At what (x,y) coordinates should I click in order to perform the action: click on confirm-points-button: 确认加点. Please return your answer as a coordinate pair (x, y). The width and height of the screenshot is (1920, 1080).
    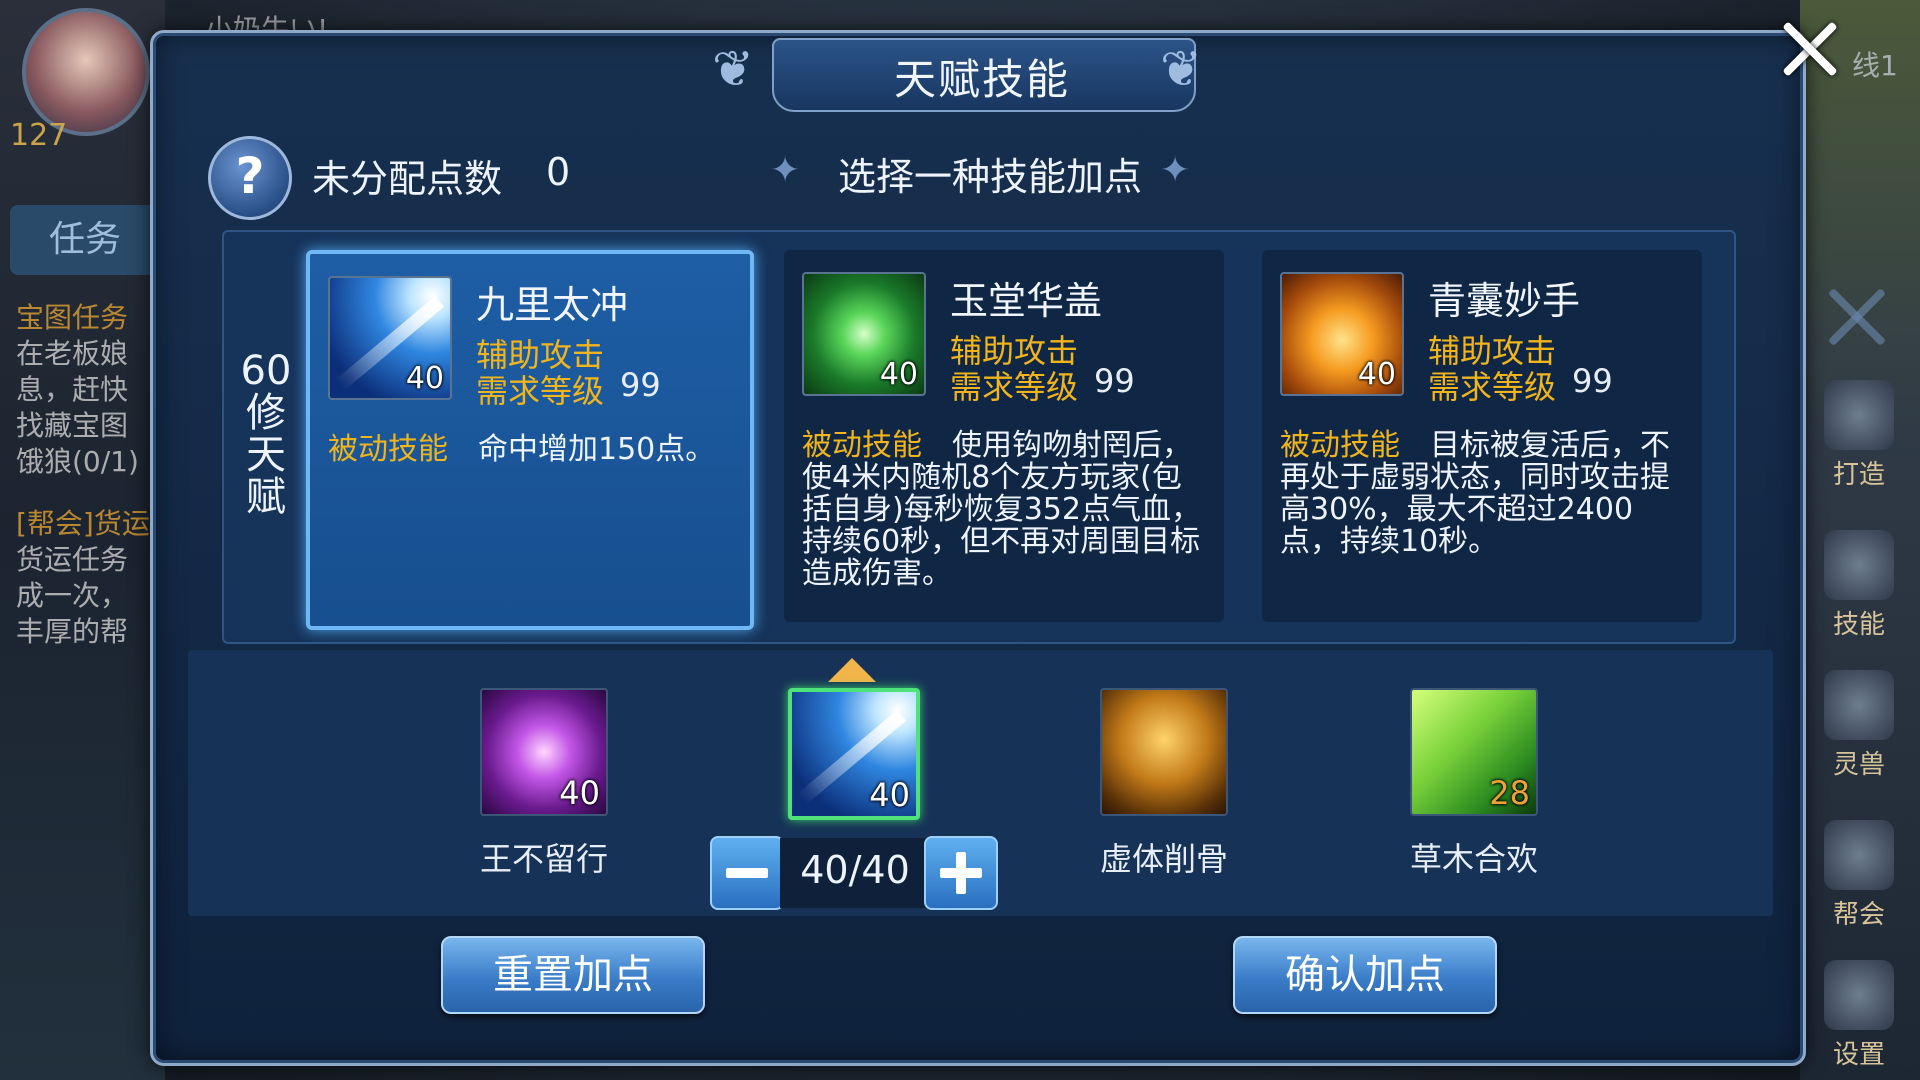
    Looking at the image, I should click on (1365, 975).